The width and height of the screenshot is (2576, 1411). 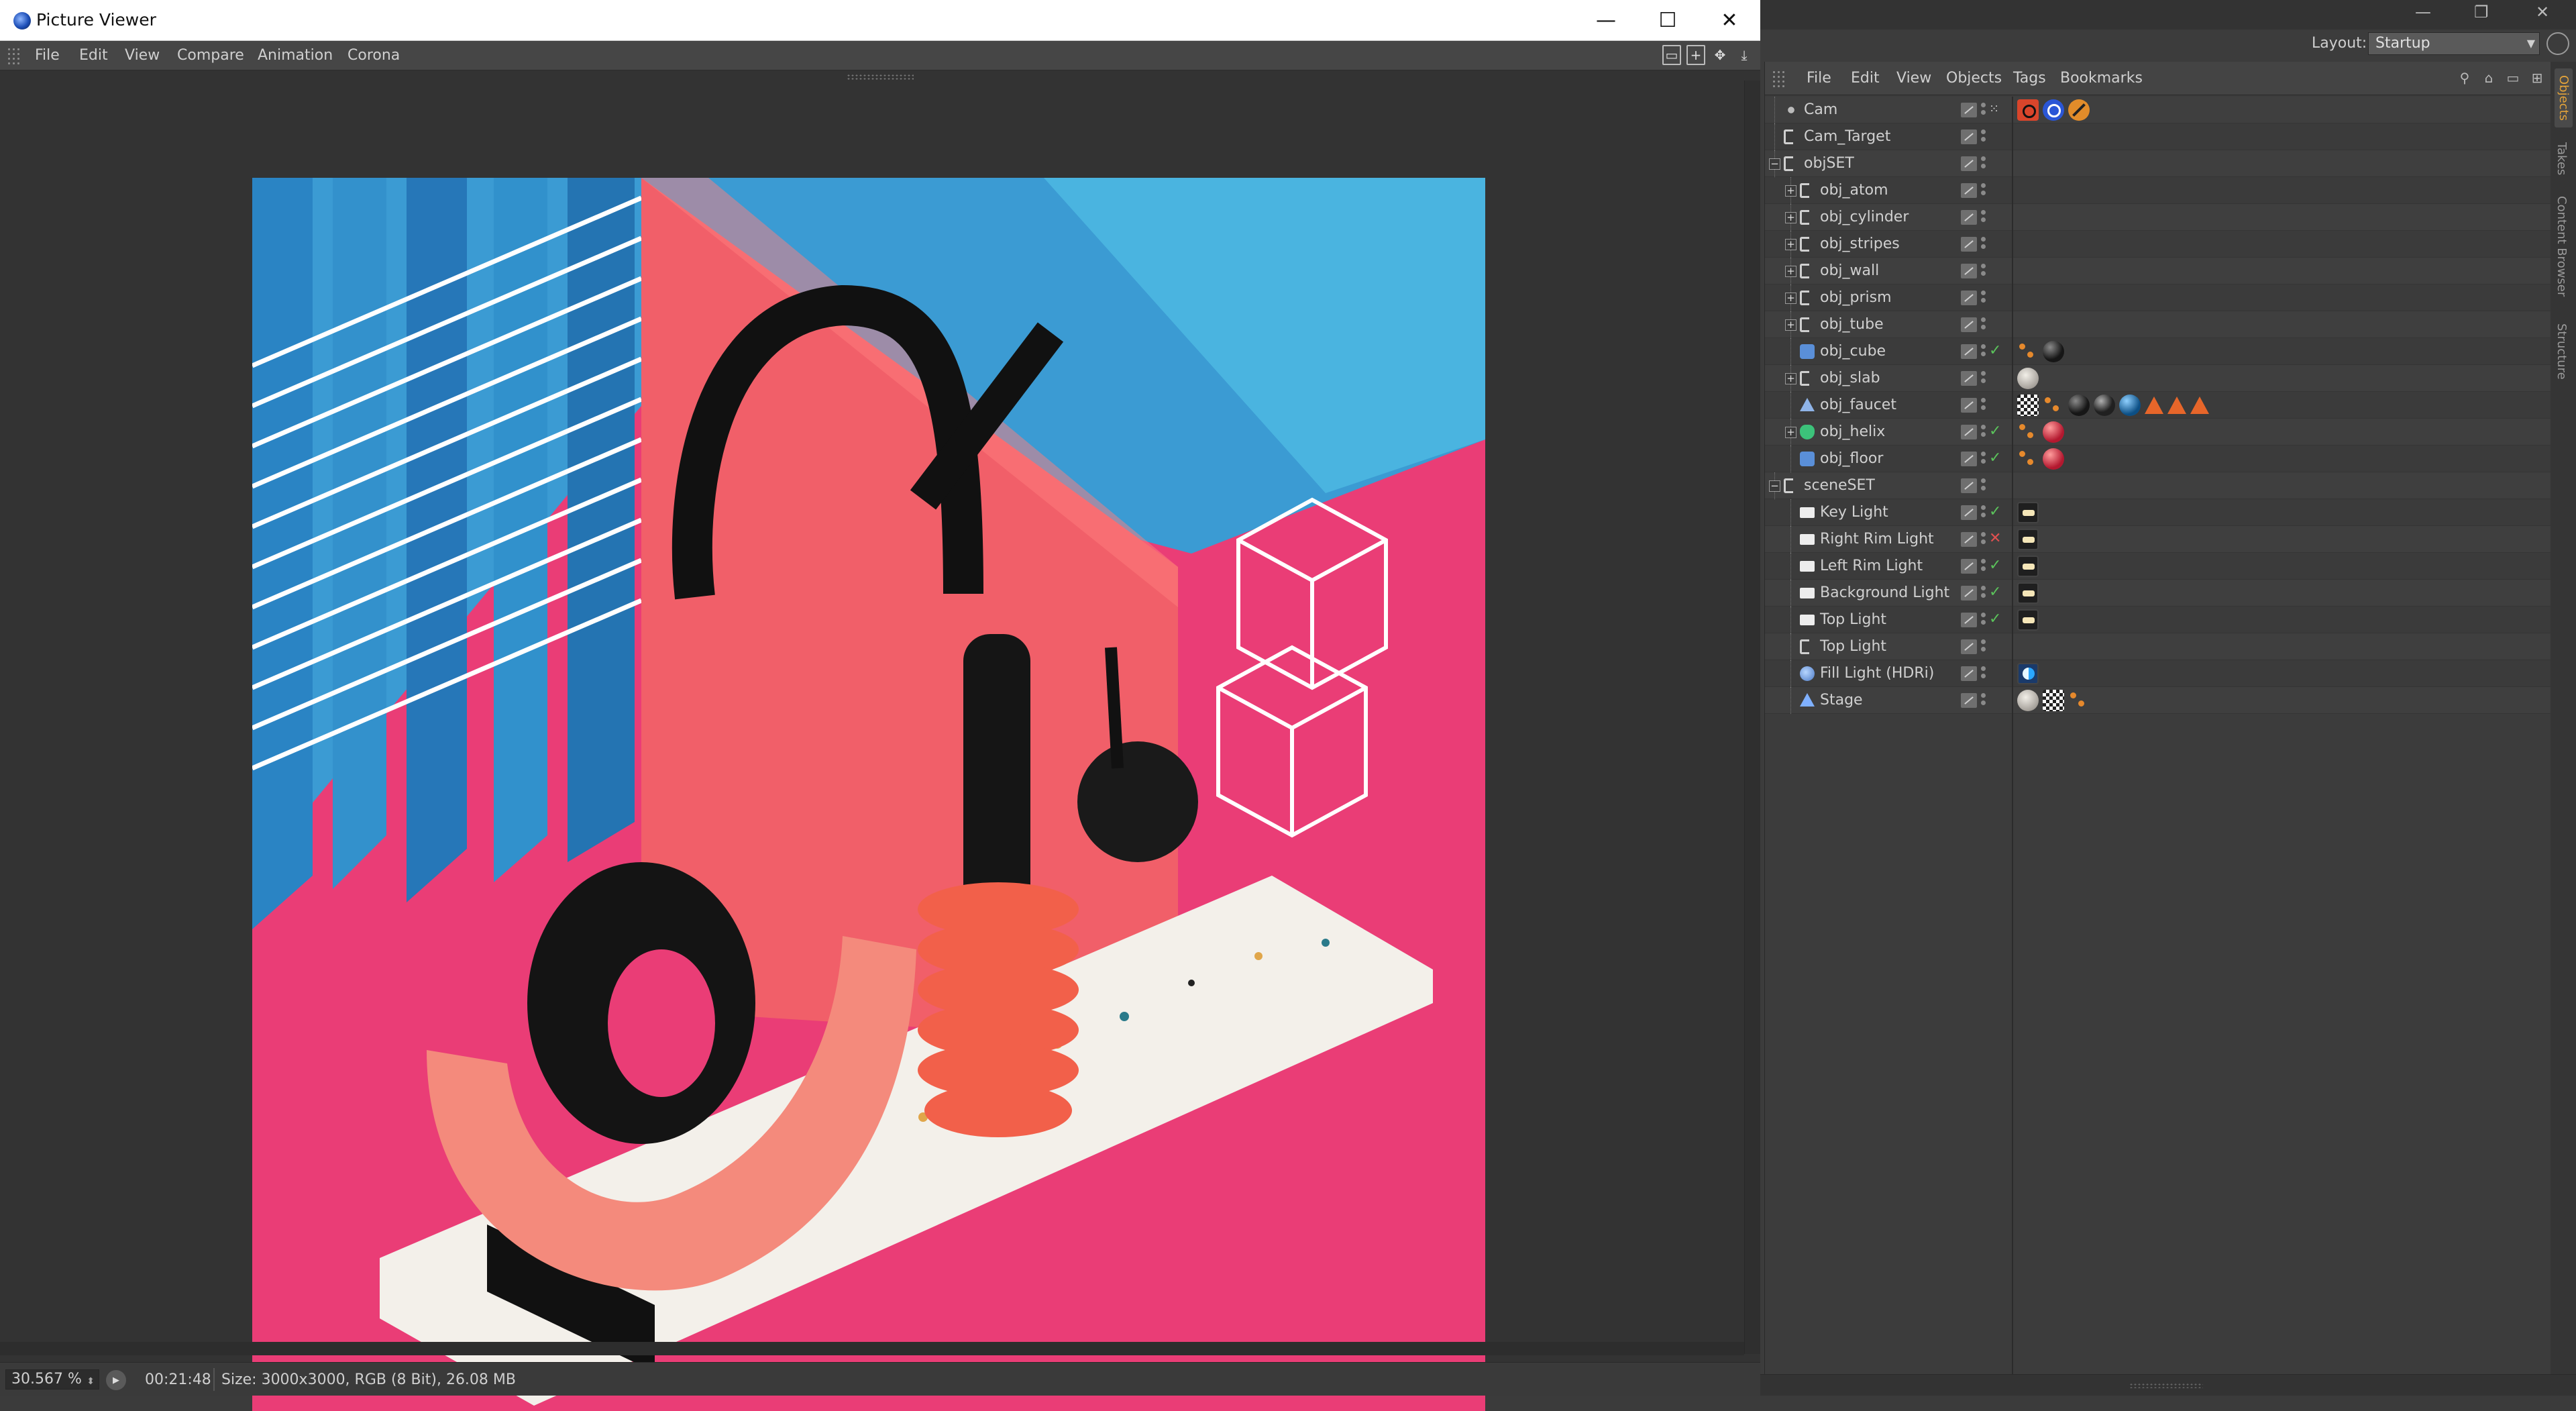 I want to click on om-menu-tags: Tags, so click(x=2029, y=78).